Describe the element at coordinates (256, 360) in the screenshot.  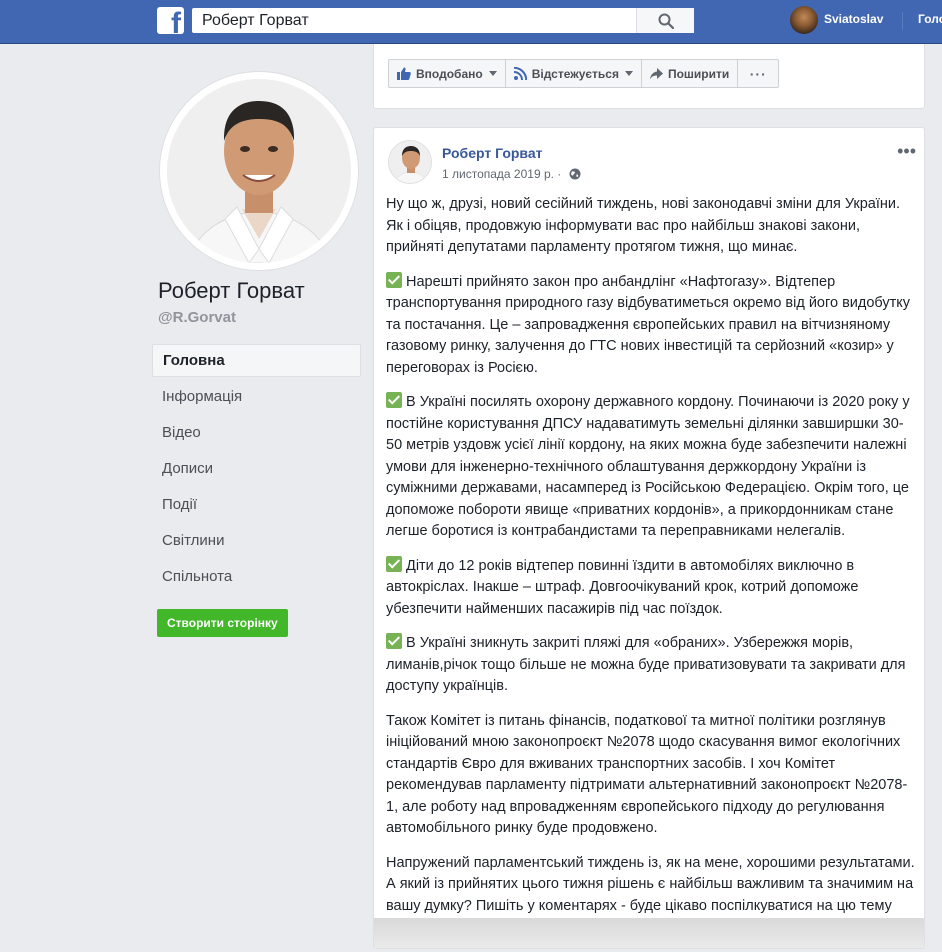
I see `nav-item-home: Головна` at that location.